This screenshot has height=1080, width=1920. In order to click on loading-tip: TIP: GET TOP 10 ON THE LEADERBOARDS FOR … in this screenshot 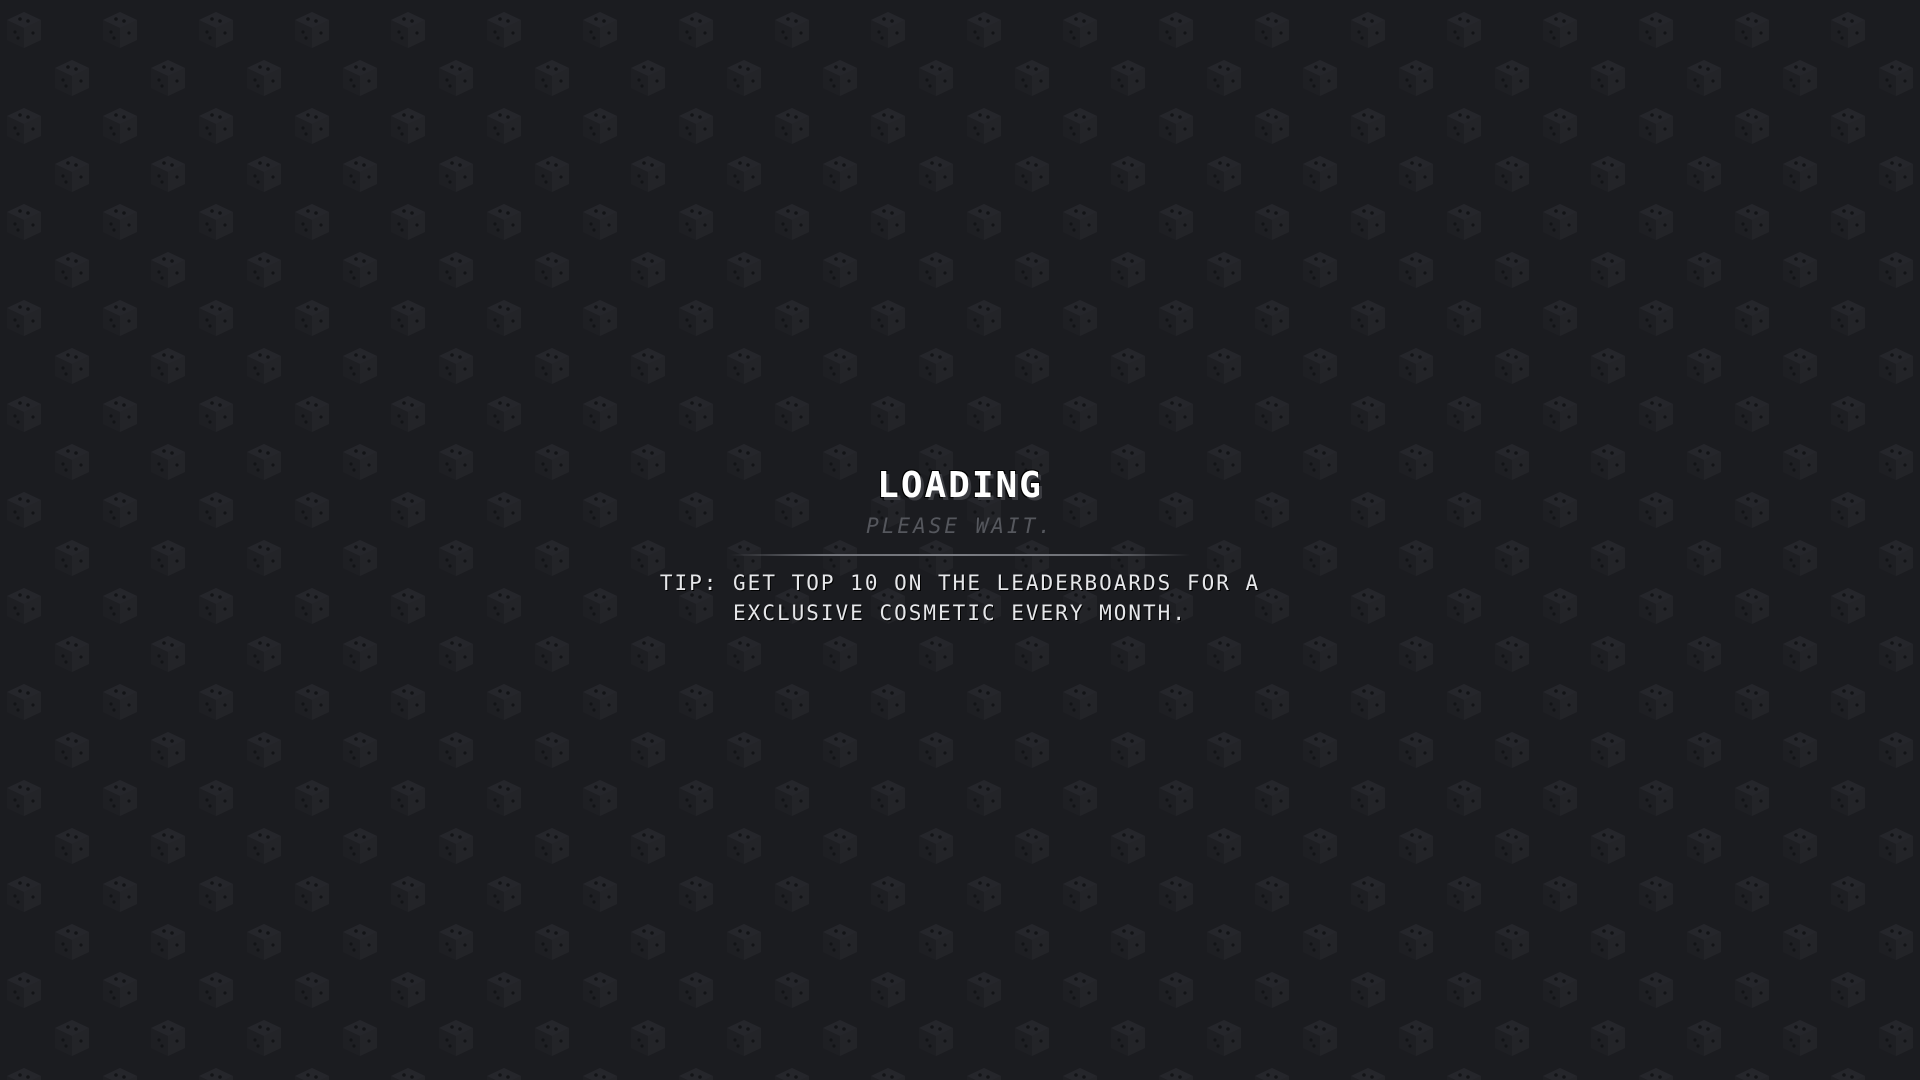, I will do `click(960, 598)`.